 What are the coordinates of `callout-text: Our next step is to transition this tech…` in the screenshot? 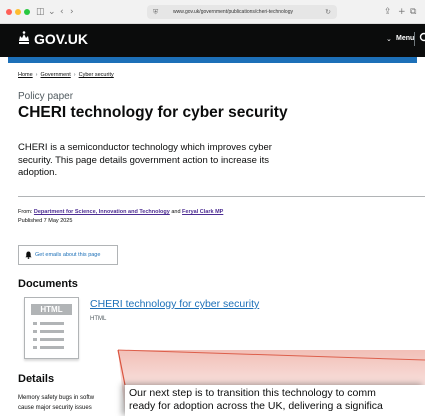 It's located at (256, 400).